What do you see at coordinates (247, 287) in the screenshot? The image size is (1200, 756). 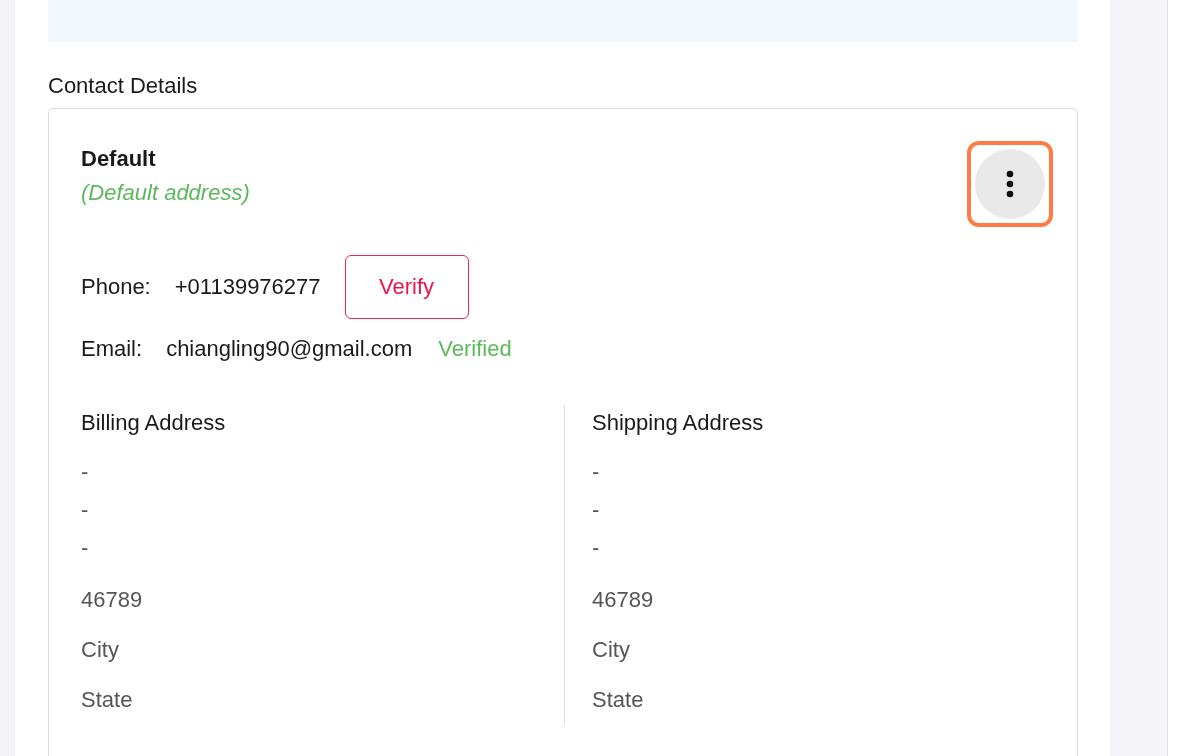 I see `phone-number: +01139976277` at bounding box center [247, 287].